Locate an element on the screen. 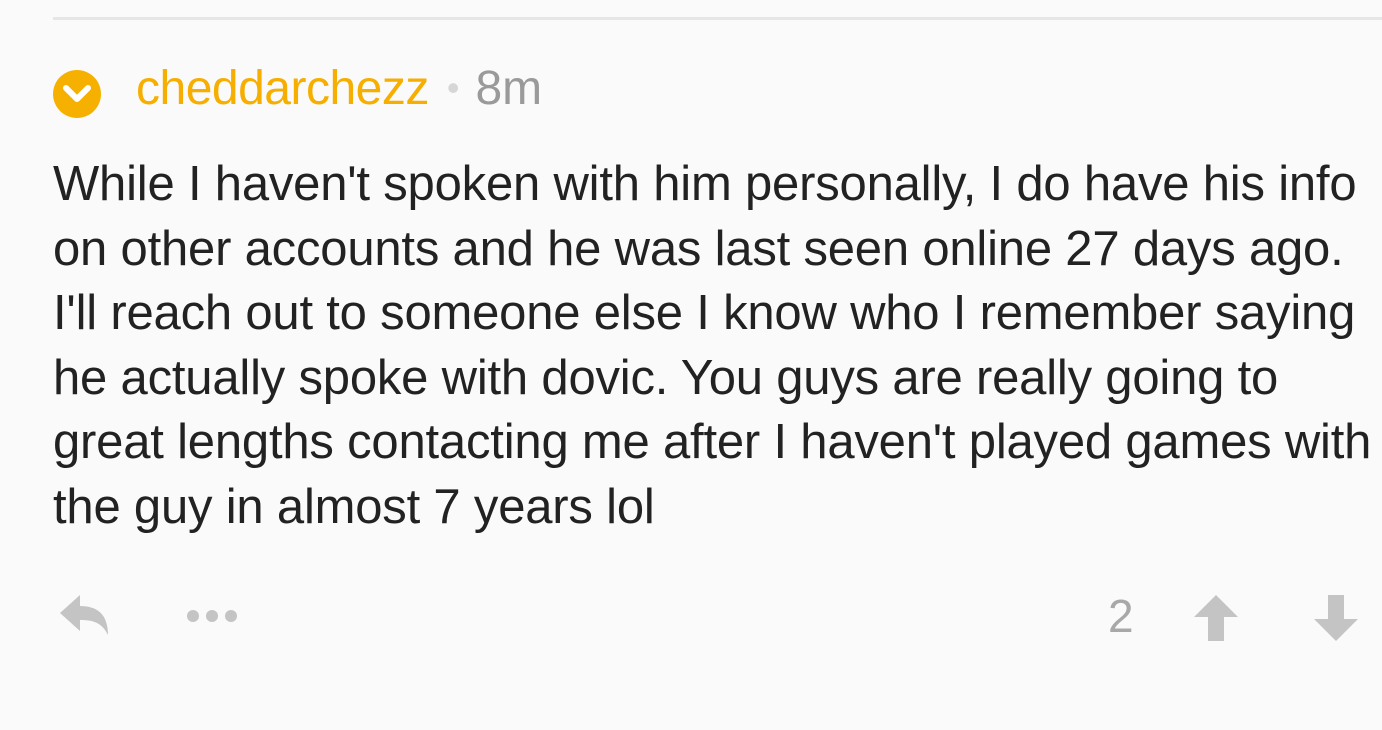 This screenshot has width=1382, height=730. more-dots-icon is located at coordinates (212, 616).